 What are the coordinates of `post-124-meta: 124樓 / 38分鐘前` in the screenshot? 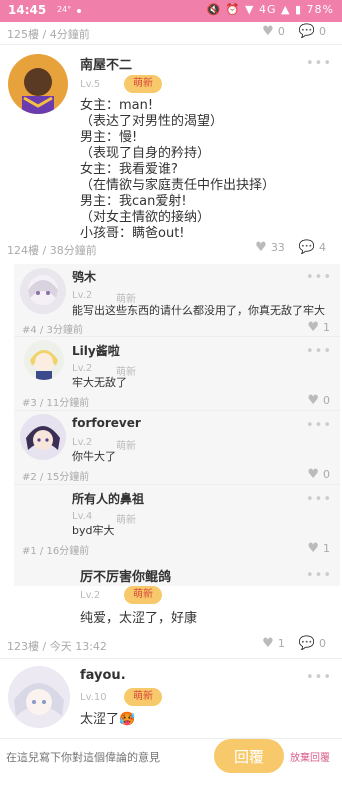 It's located at (52, 250).